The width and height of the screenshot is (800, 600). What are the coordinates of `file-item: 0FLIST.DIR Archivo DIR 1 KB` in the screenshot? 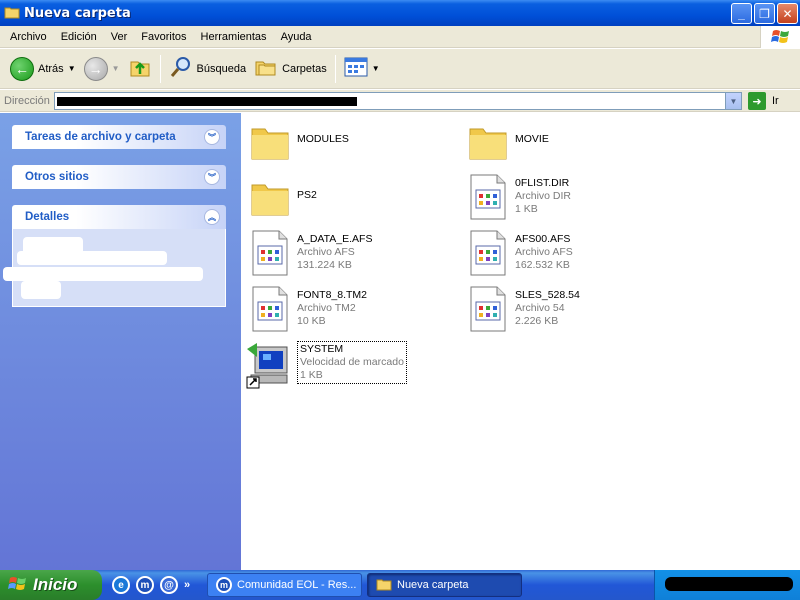 It's located at (519, 197).